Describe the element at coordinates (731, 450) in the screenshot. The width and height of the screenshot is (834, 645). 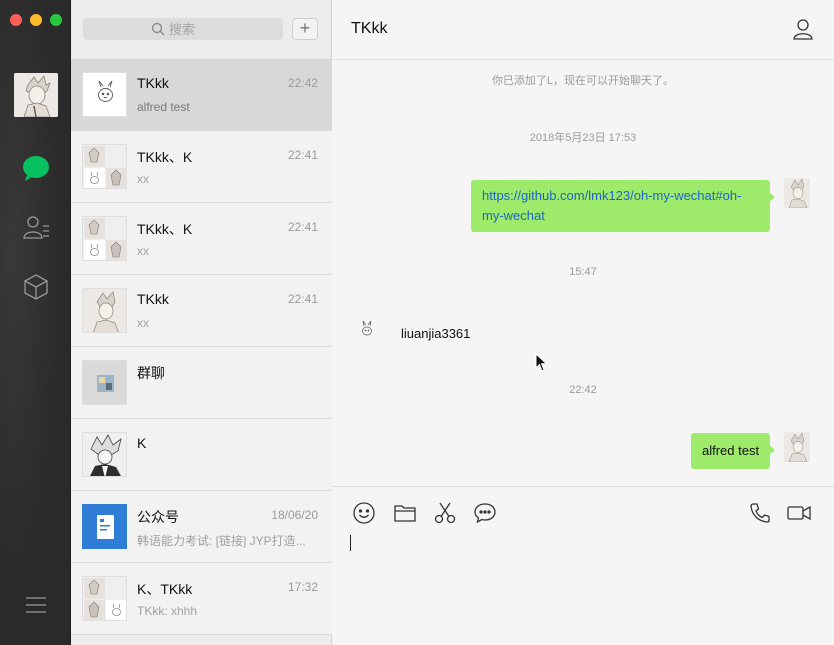
I see `outgoing-message-text: alfred test` at that location.